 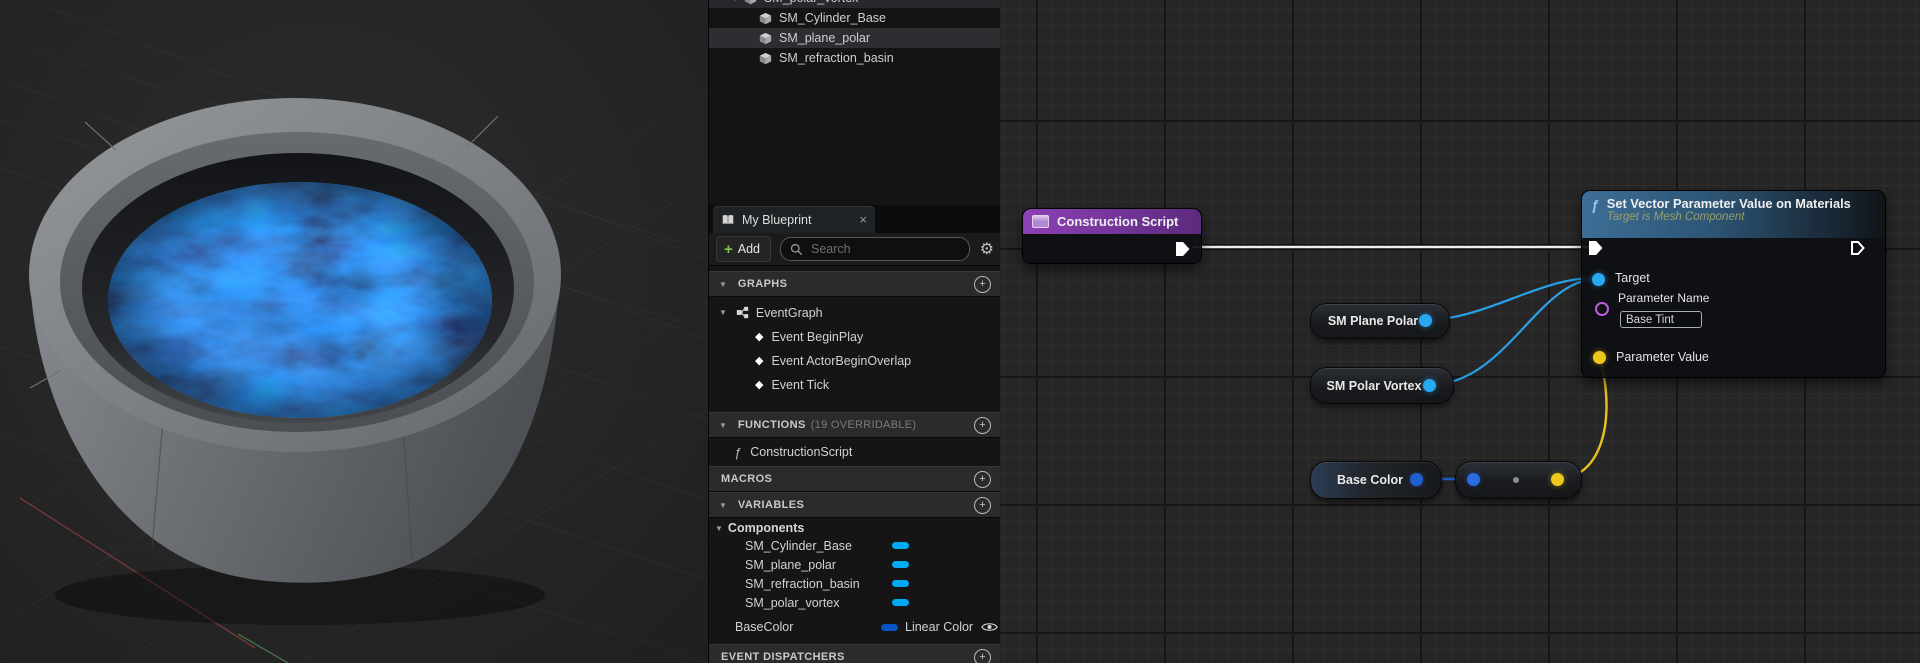 I want to click on add-dispatcher-button: +, so click(x=982, y=655).